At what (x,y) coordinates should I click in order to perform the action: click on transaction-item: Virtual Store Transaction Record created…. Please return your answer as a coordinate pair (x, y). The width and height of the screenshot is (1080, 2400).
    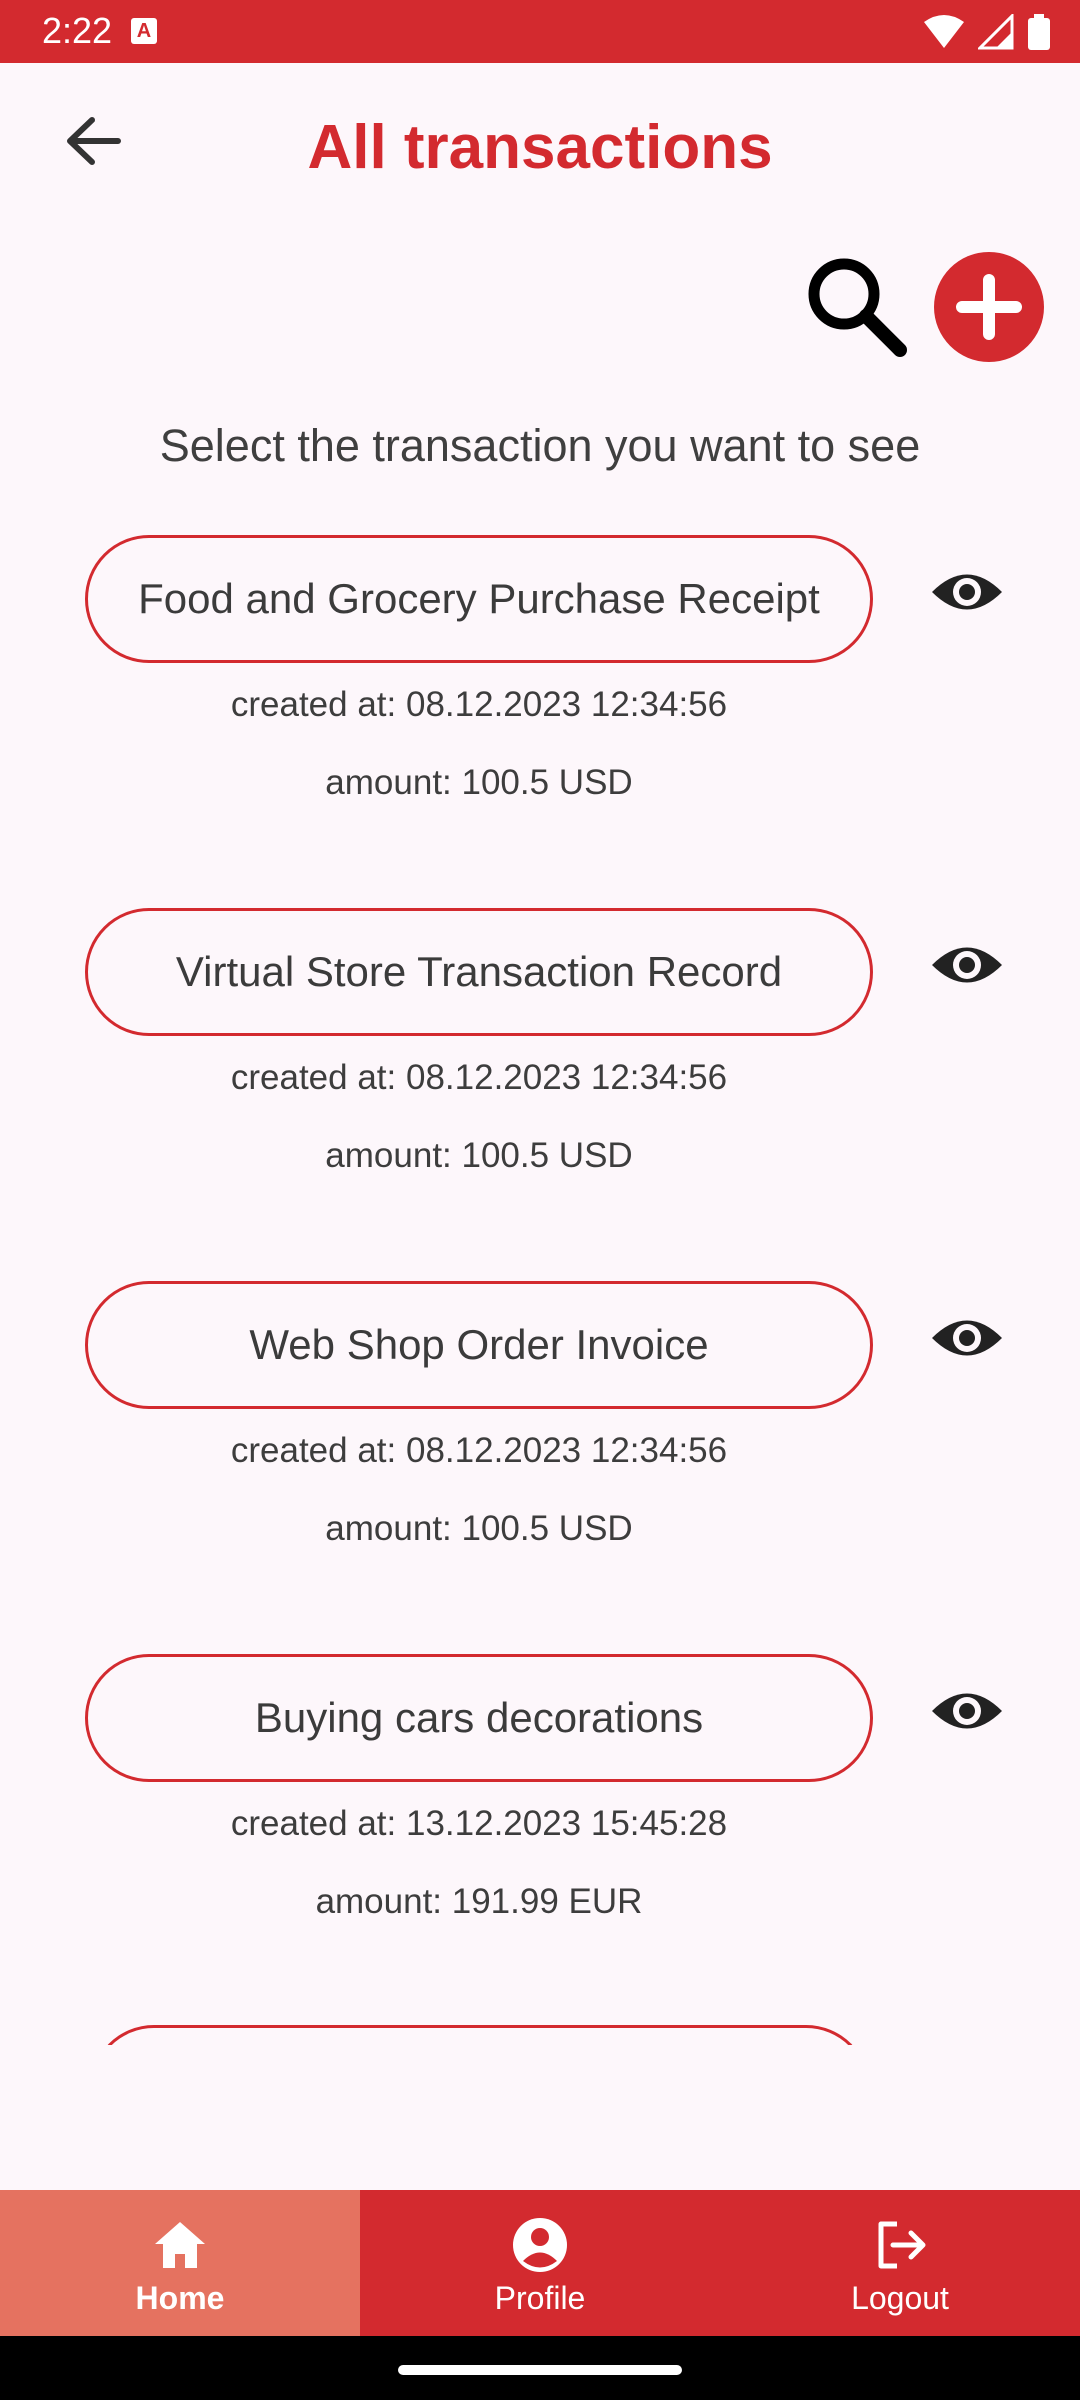
    Looking at the image, I should click on (540, 1053).